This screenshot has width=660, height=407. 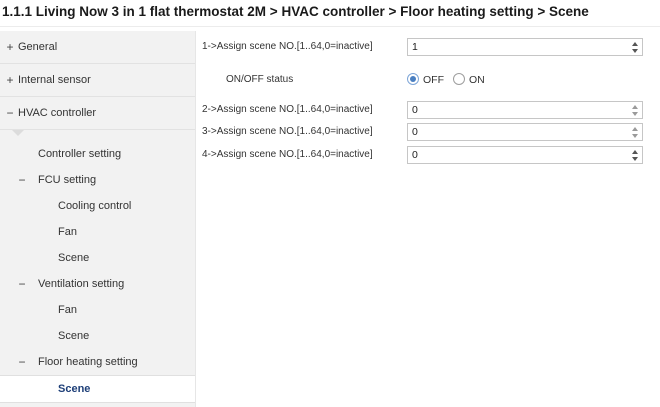 What do you see at coordinates (95, 206) in the screenshot?
I see `sidebar-item-label: Cooling control` at bounding box center [95, 206].